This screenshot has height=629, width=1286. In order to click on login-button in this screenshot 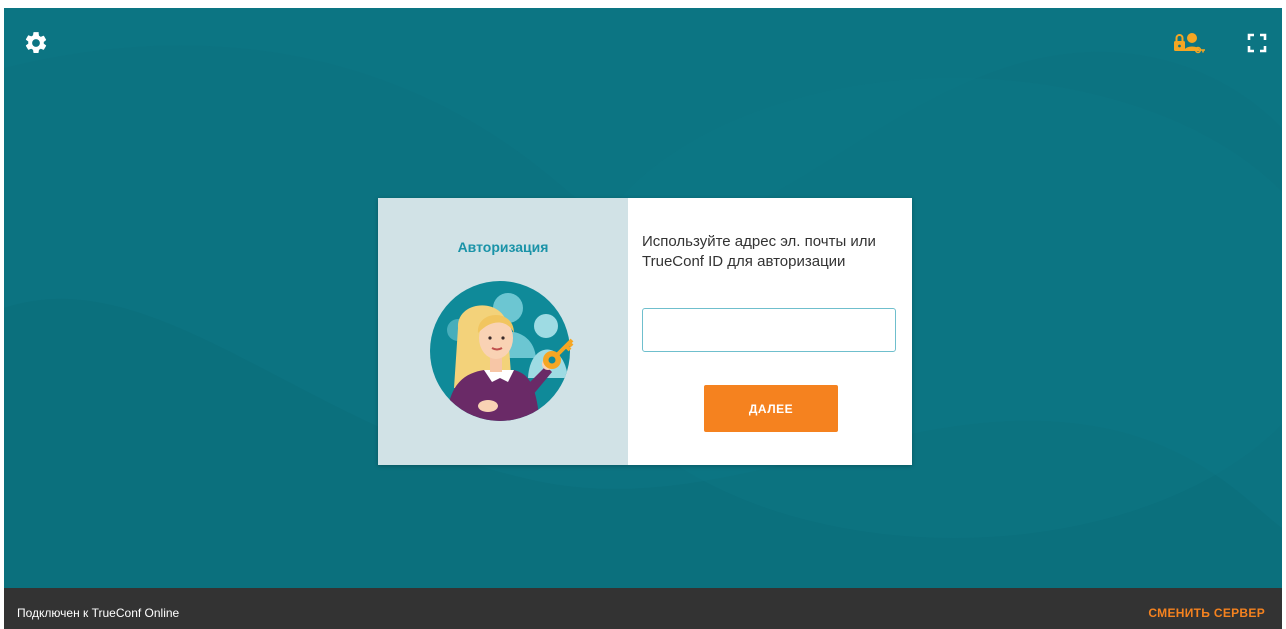, I will do `click(1189, 43)`.